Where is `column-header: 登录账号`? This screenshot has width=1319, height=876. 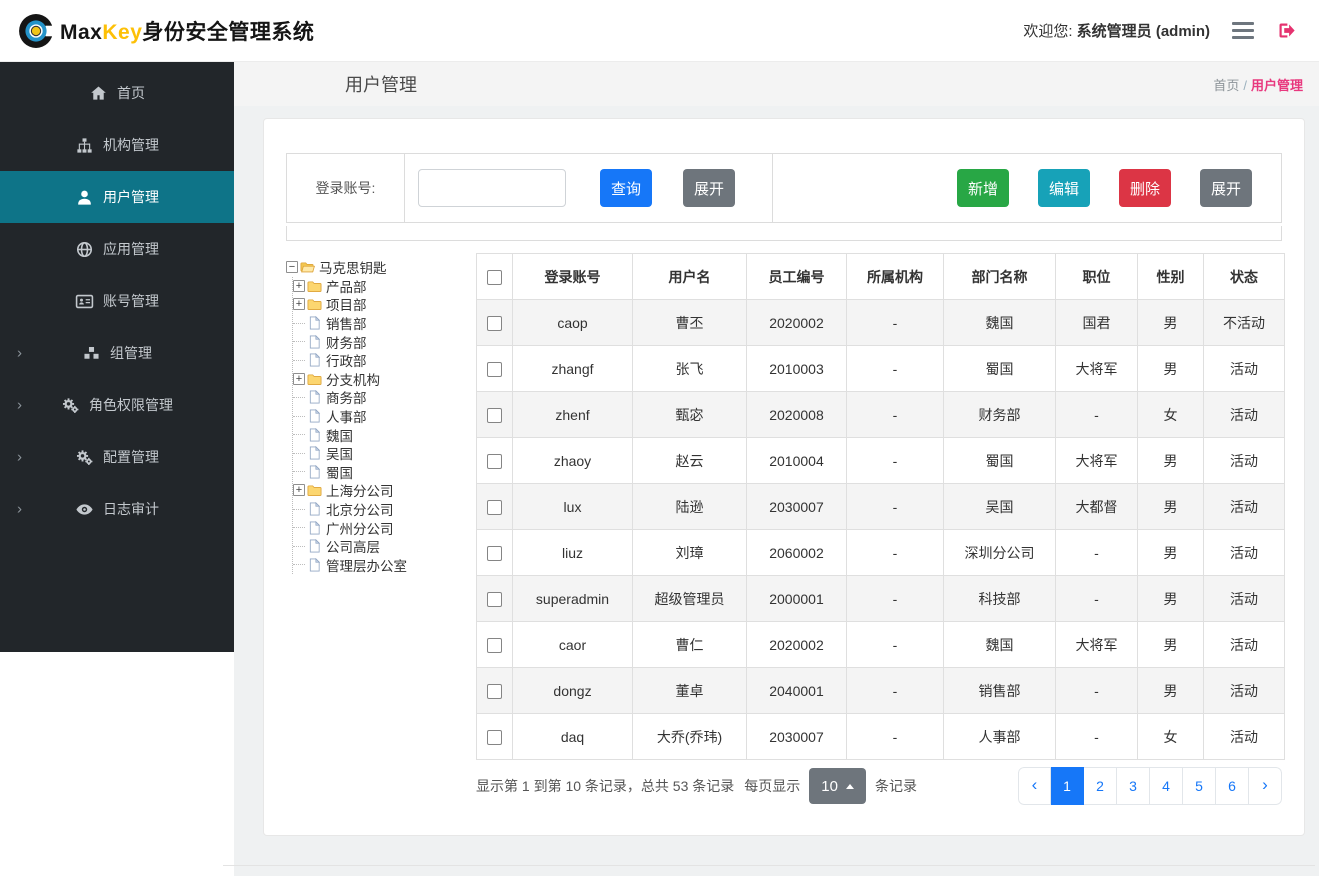 column-header: 登录账号 is located at coordinates (572, 276).